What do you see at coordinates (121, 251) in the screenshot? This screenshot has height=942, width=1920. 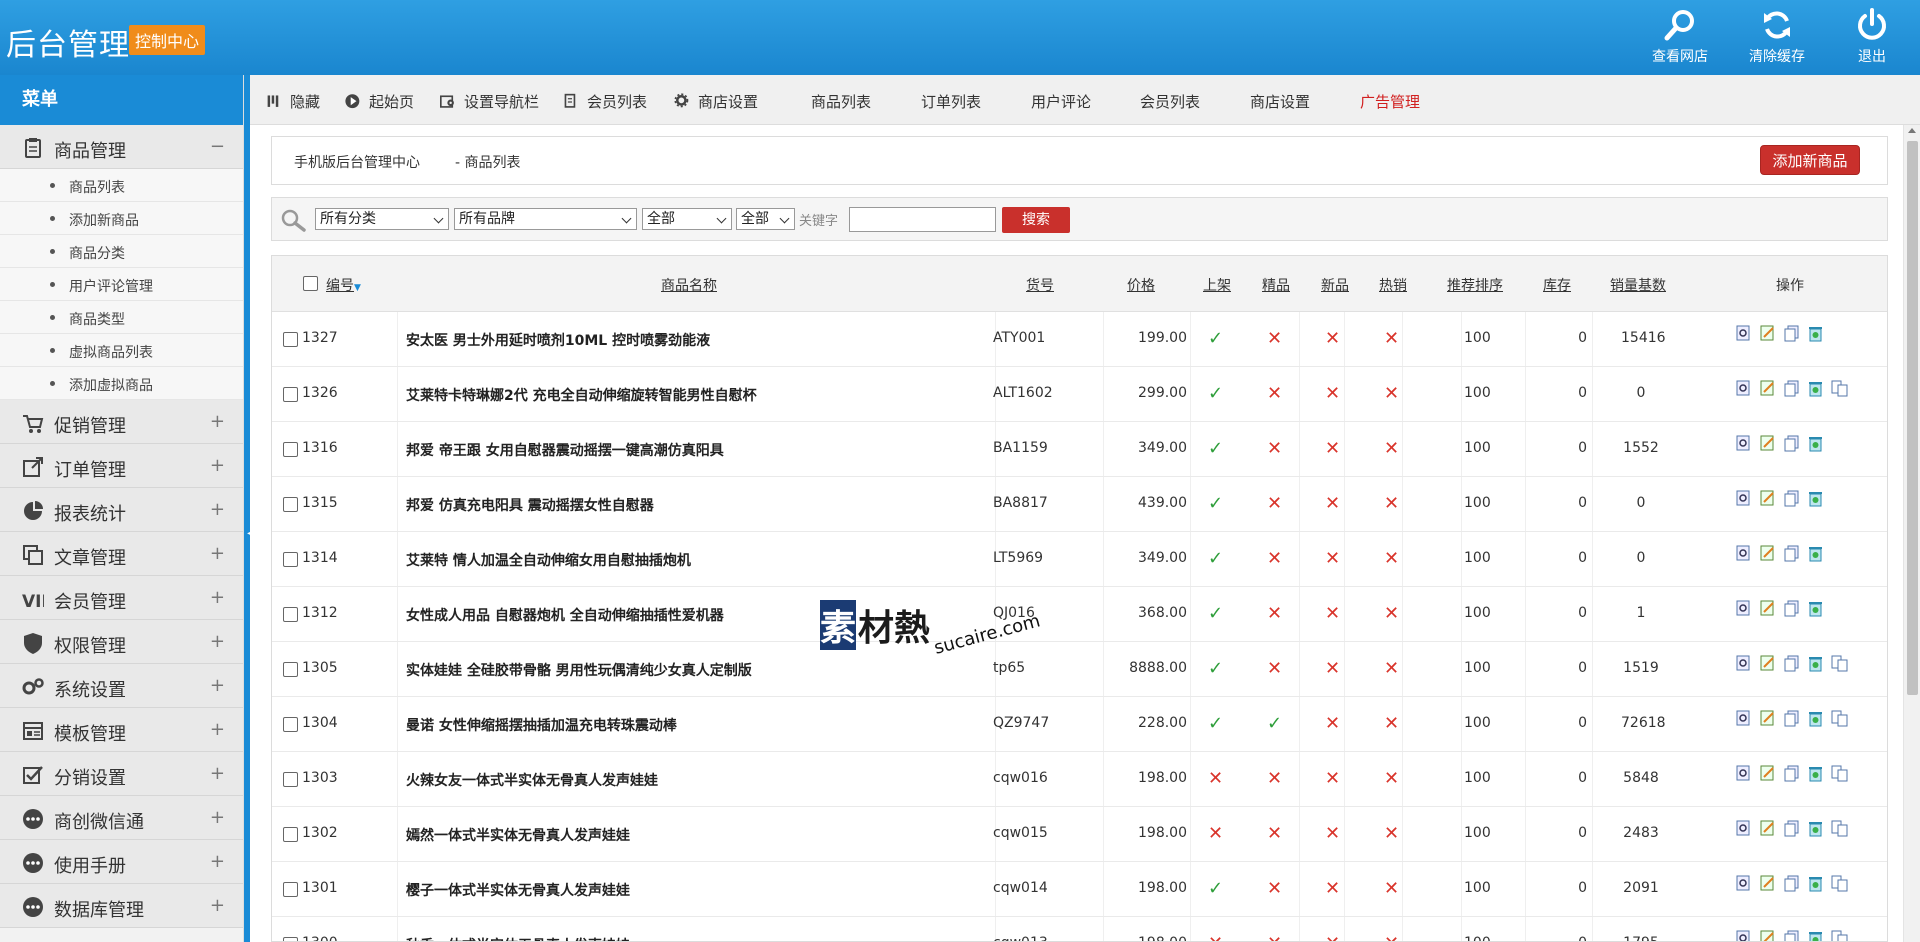 I see `sidebar-item: 商品分类` at bounding box center [121, 251].